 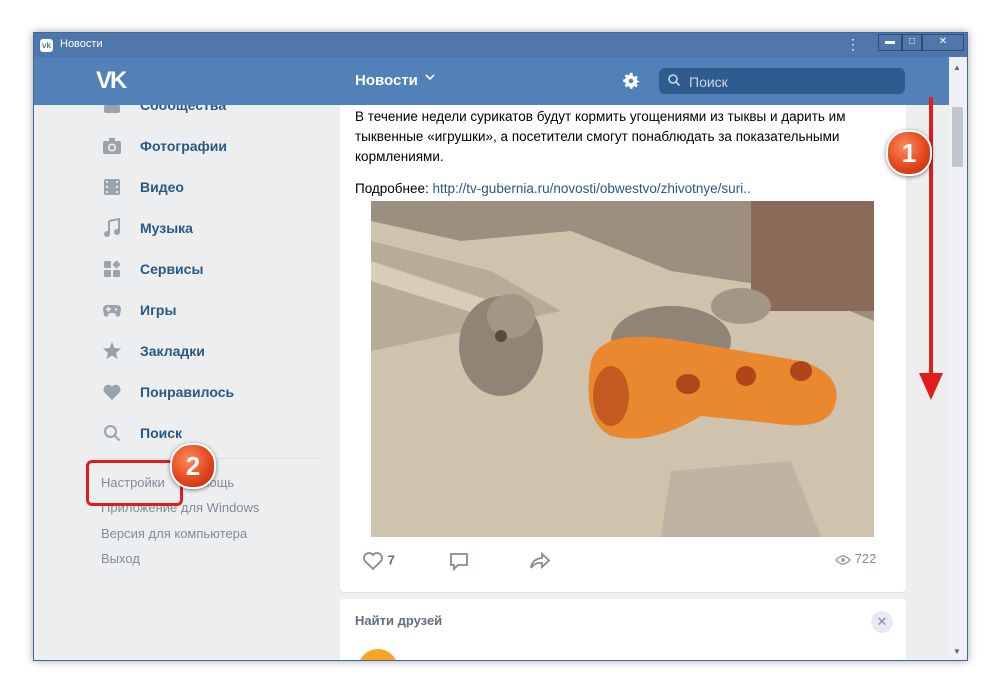 I want to click on find-friends-card: Найти друзей ✕, so click(x=623, y=629).